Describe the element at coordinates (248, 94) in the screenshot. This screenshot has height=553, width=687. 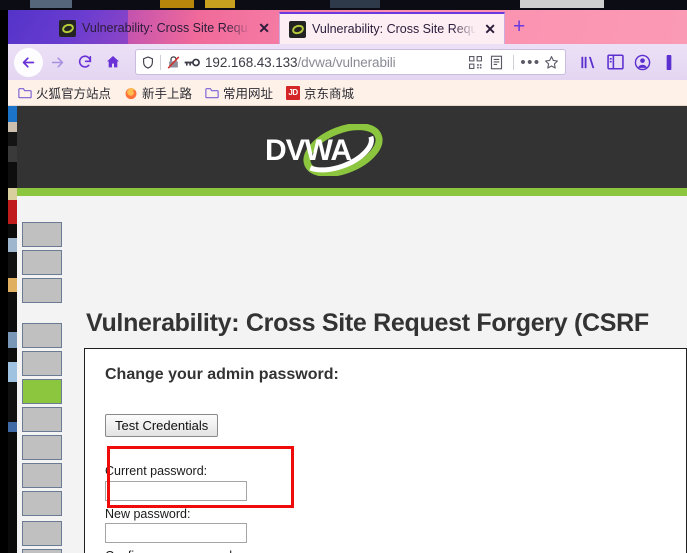
I see `bookmark-label: 常用网址` at that location.